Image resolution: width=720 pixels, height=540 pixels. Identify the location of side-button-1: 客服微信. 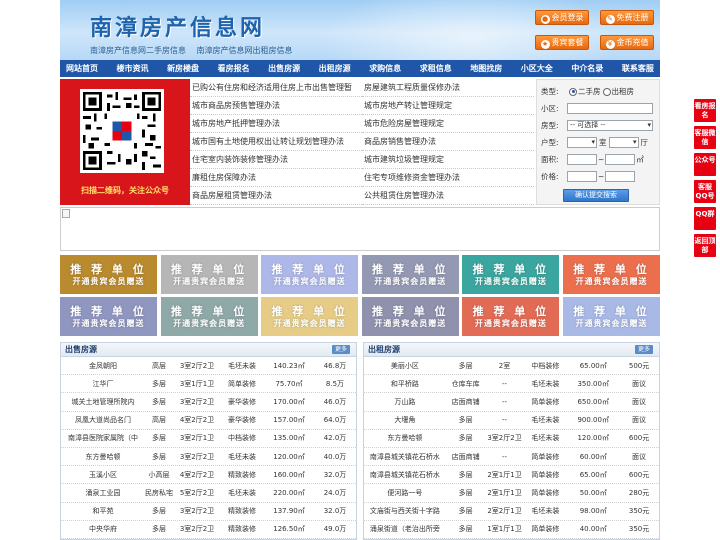
(705, 137).